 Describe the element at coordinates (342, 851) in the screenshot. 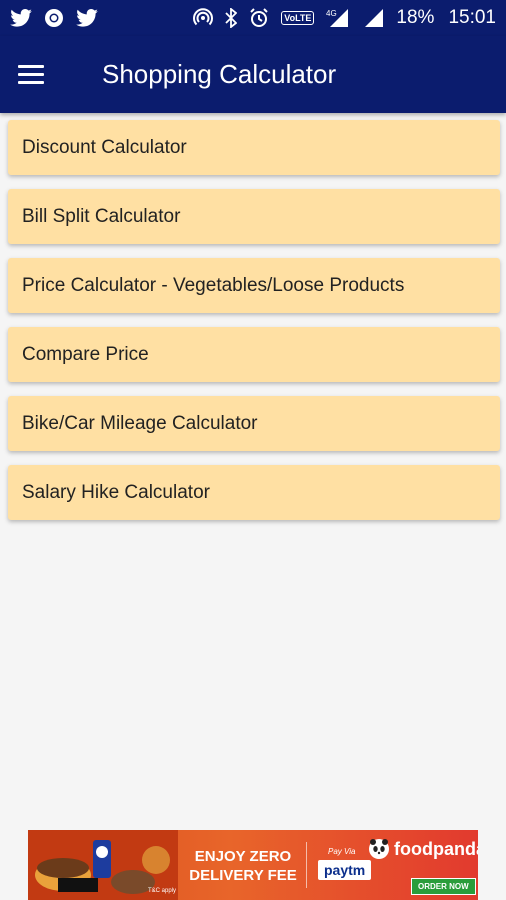

I see `ad-pay-via: Pay Via` at that location.